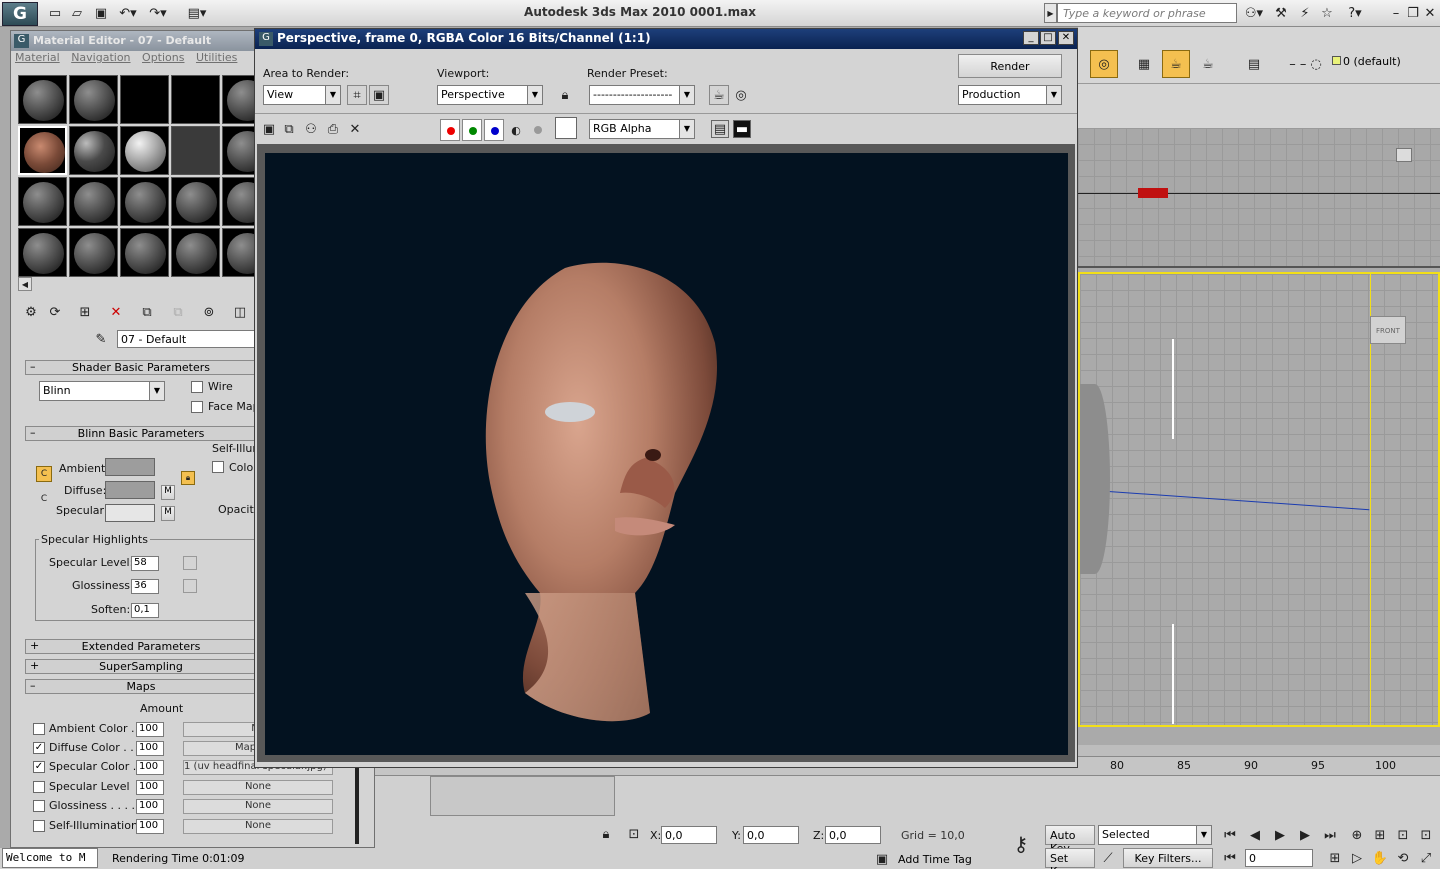 The height and width of the screenshot is (869, 1440). I want to click on glossiness-spinner: 36, so click(145, 586).